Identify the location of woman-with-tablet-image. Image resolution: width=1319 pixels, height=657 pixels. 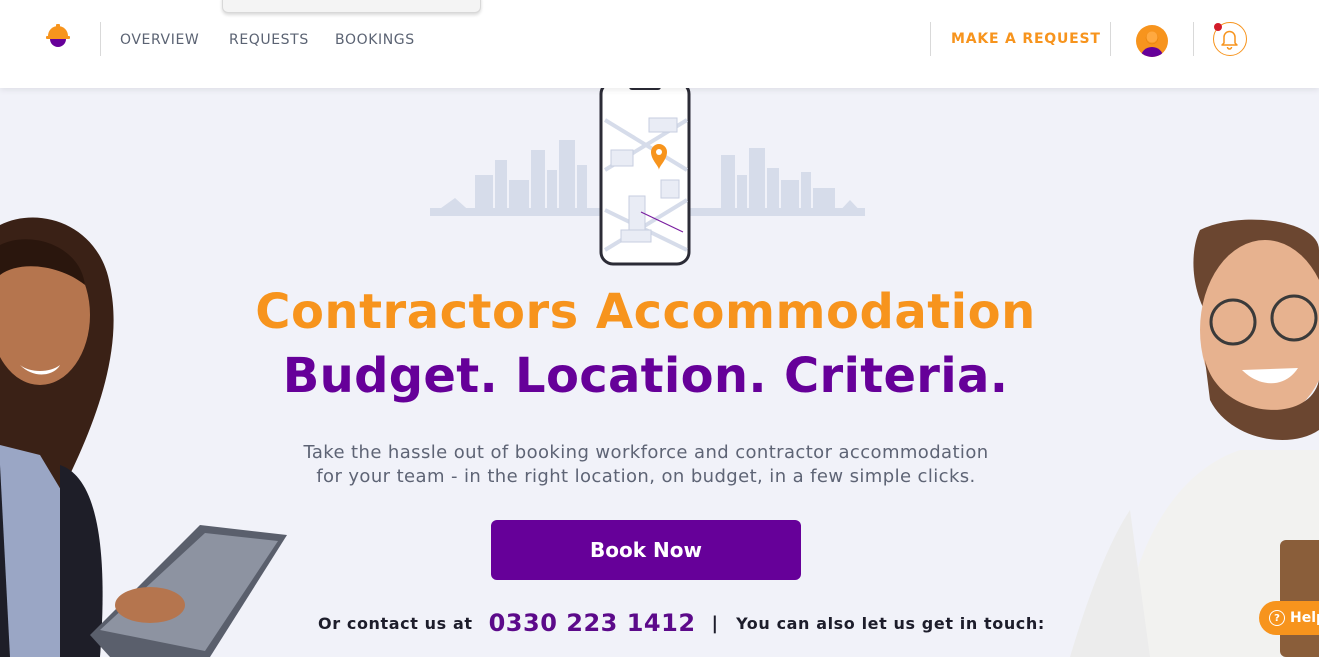
(143, 437).